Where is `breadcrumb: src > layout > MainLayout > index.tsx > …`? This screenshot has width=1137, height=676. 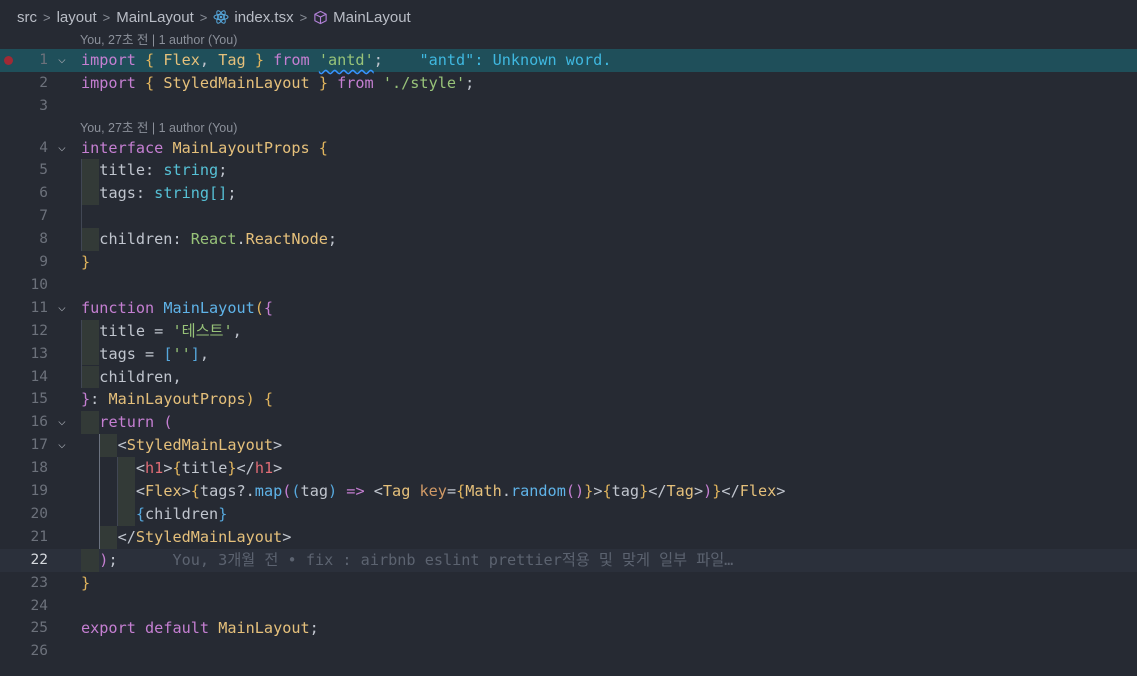
breadcrumb: src > layout > MainLayout > index.tsx > … is located at coordinates (568, 17).